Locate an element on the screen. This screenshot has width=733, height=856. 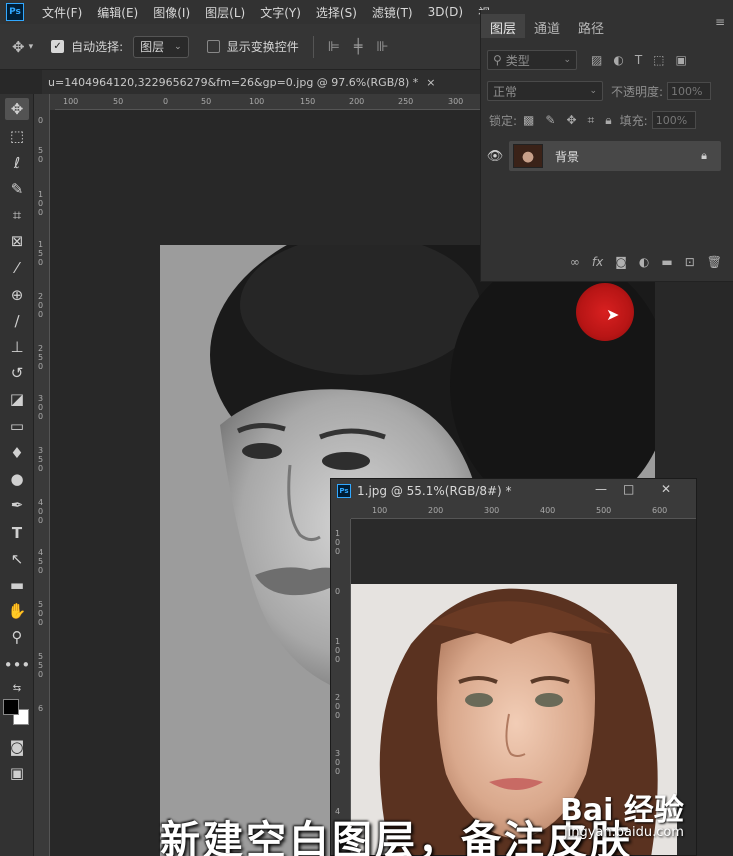
tool-preset-chevron-icon: ▾ is located at coordinates (31, 47).